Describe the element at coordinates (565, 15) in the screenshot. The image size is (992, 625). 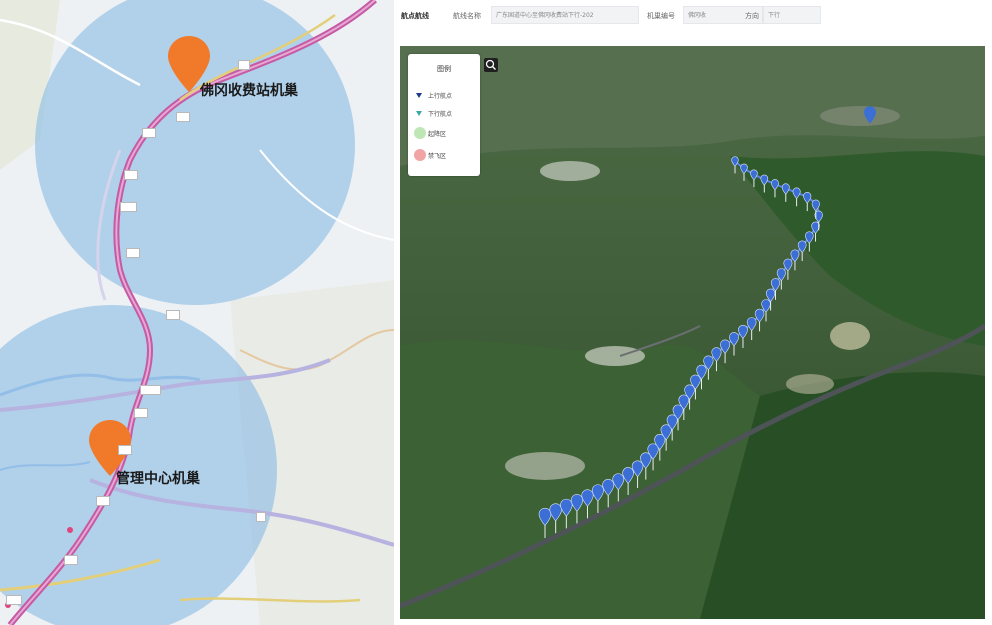
I see `route-name-field: 广东国道中心至佛冈收费站下行-202` at that location.